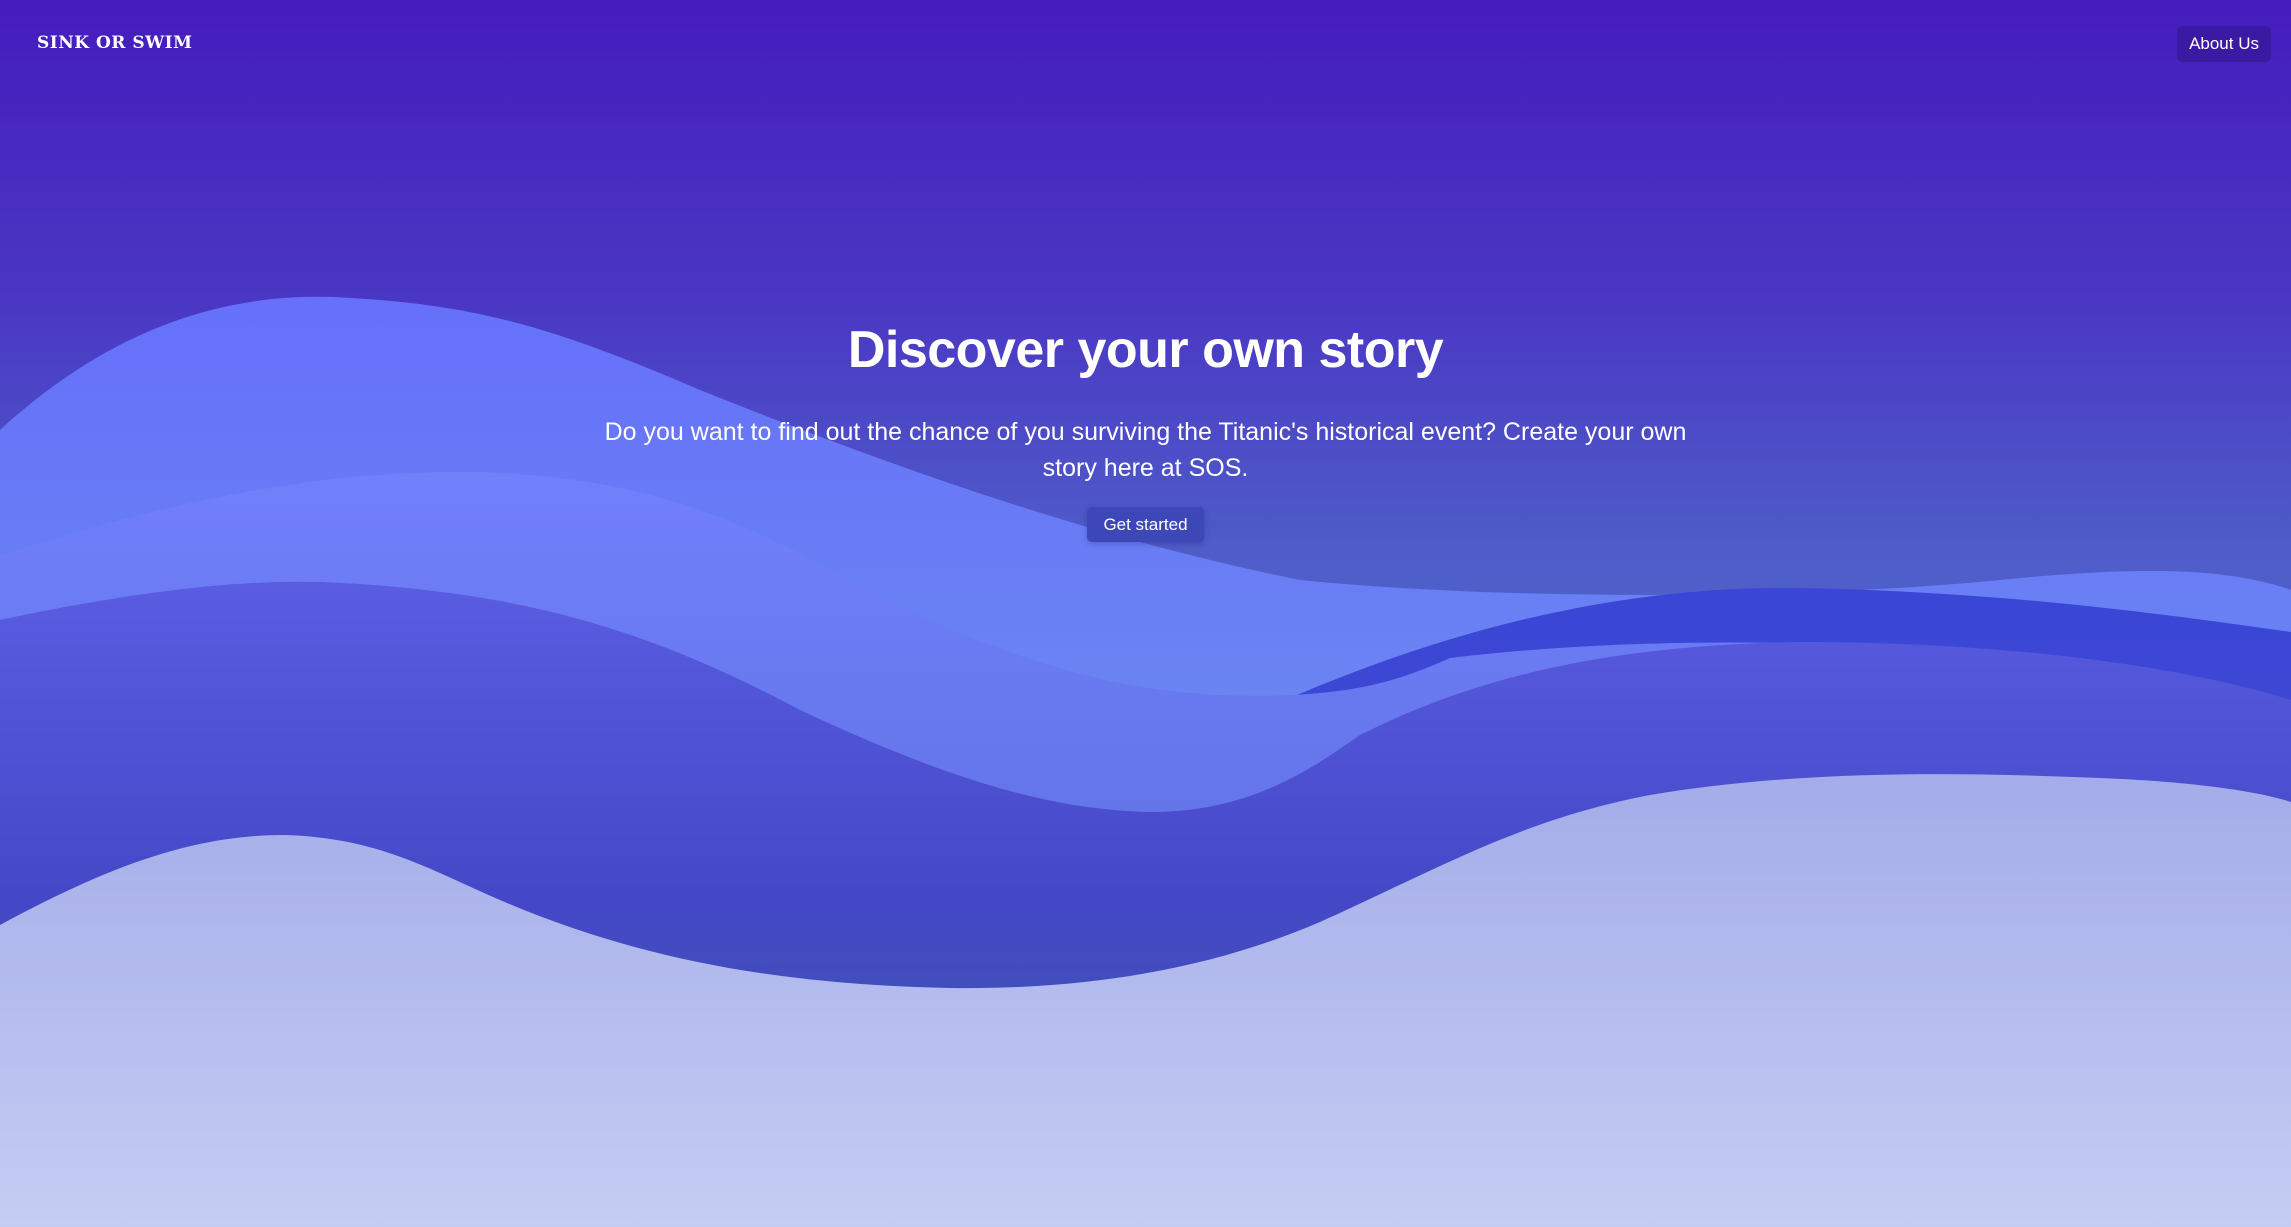 The image size is (2291, 1227). What do you see at coordinates (1145, 350) in the screenshot?
I see `hero-title: Discover your own story` at bounding box center [1145, 350].